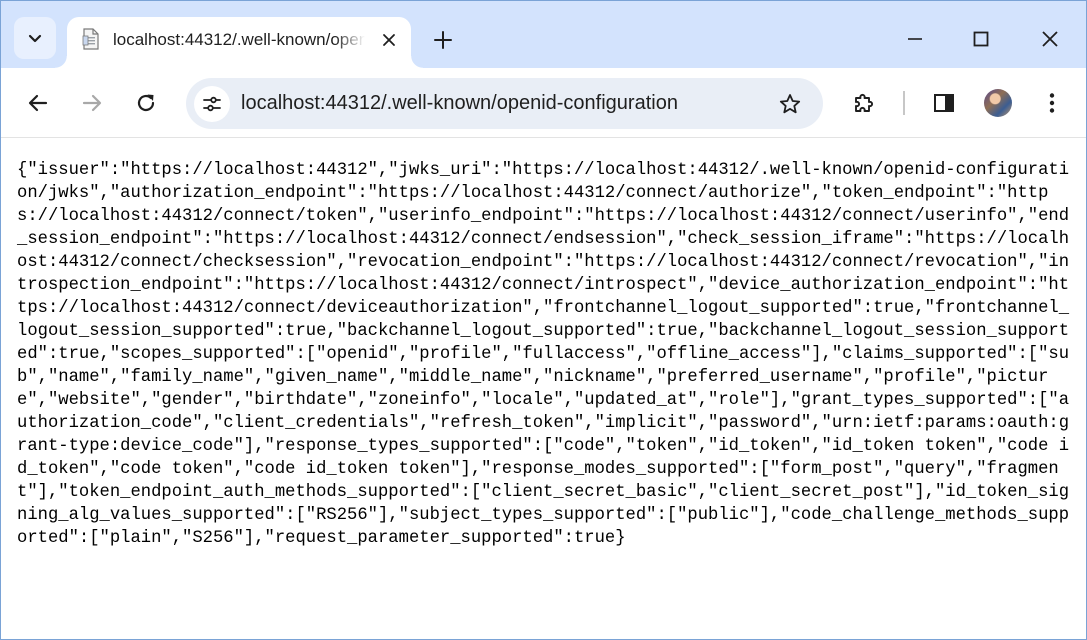 This screenshot has width=1087, height=640. I want to click on minimize-button, so click(915, 39).